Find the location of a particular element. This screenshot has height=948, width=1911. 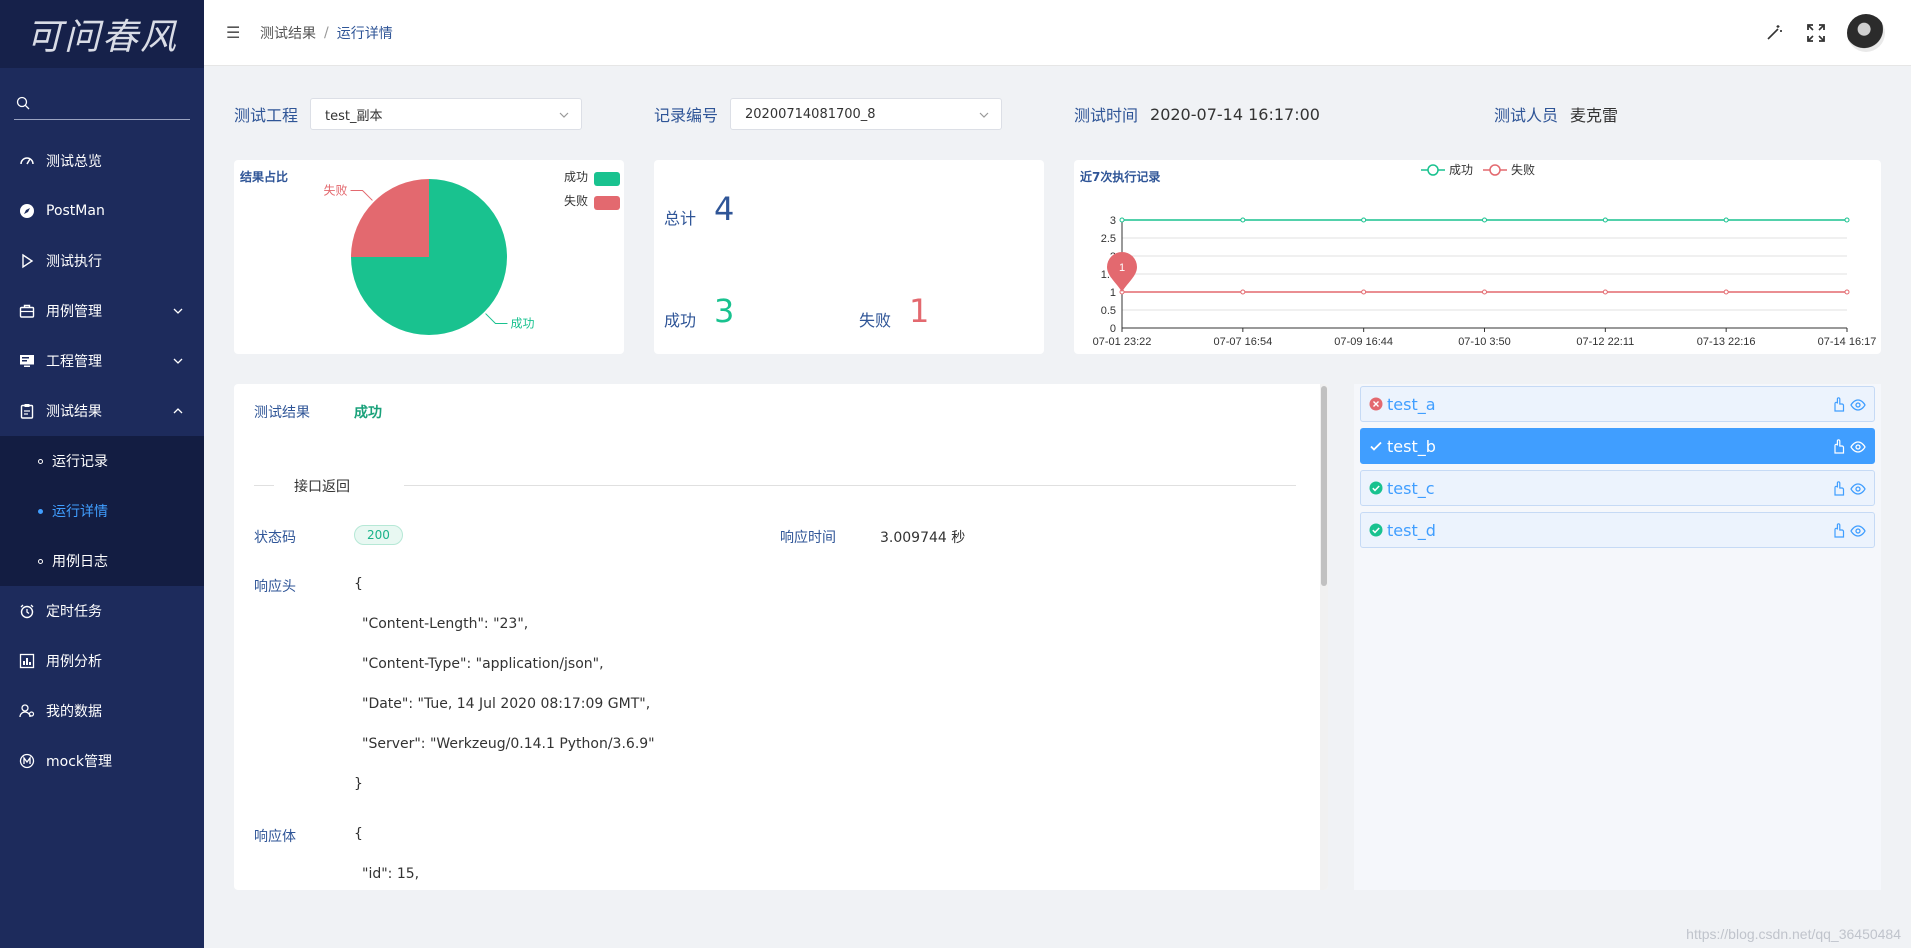

sidebar-item-label: 用例分析 is located at coordinates (74, 662).